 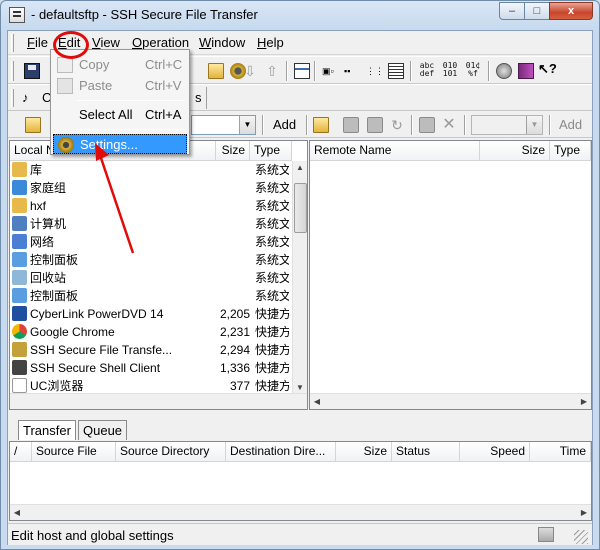 I want to click on terminal-icon: ♪, so click(x=30, y=98).